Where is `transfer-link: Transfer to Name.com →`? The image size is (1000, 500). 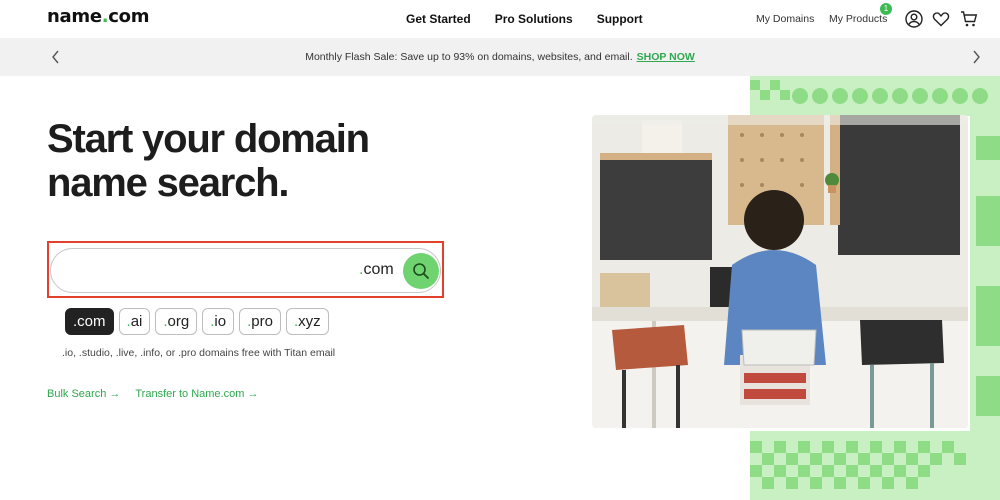
transfer-link: Transfer to Name.com → is located at coordinates (196, 394).